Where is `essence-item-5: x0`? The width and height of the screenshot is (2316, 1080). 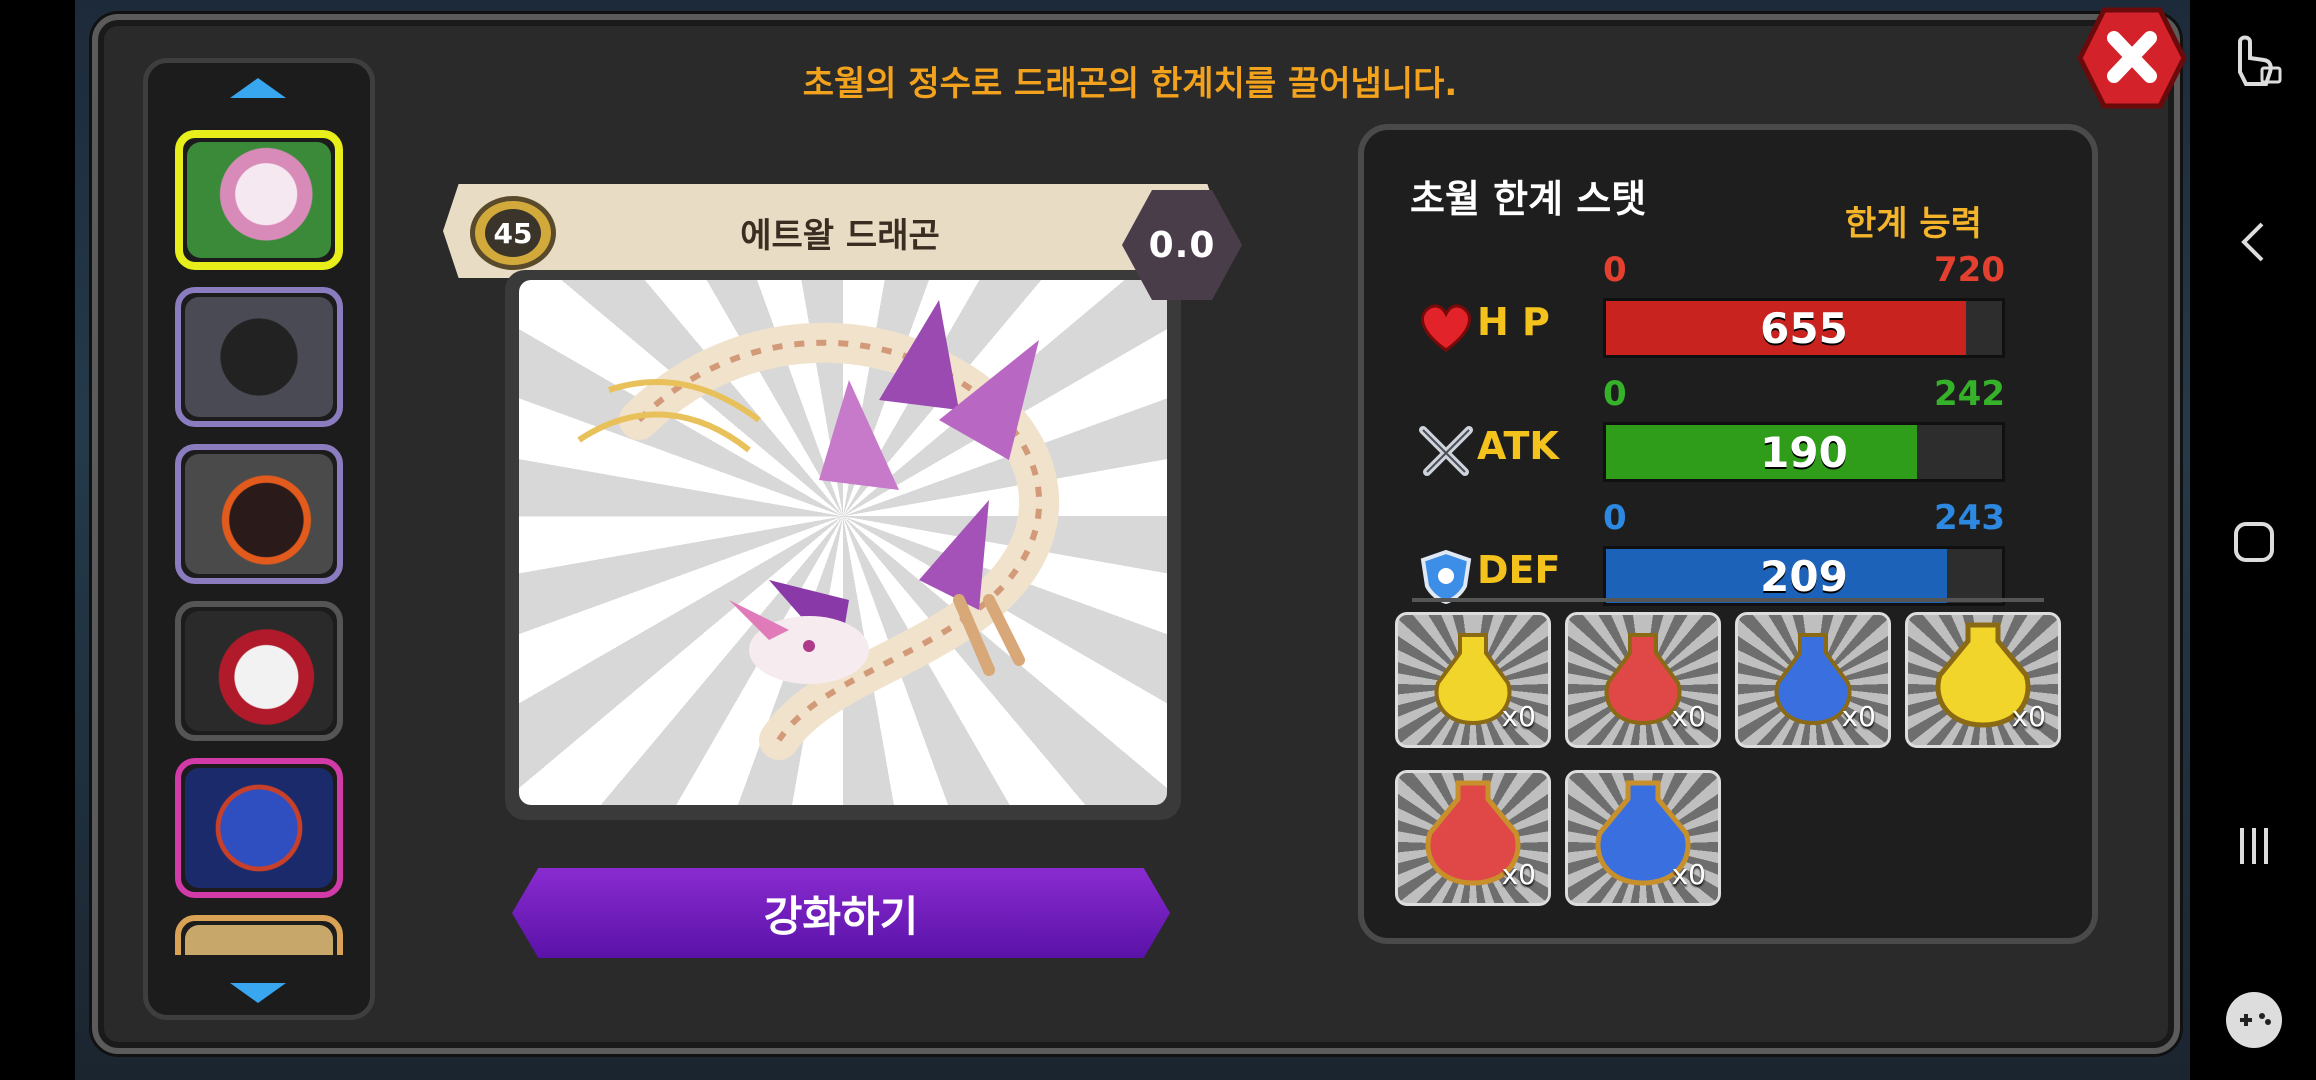
essence-item-5: x0 is located at coordinates (1473, 838).